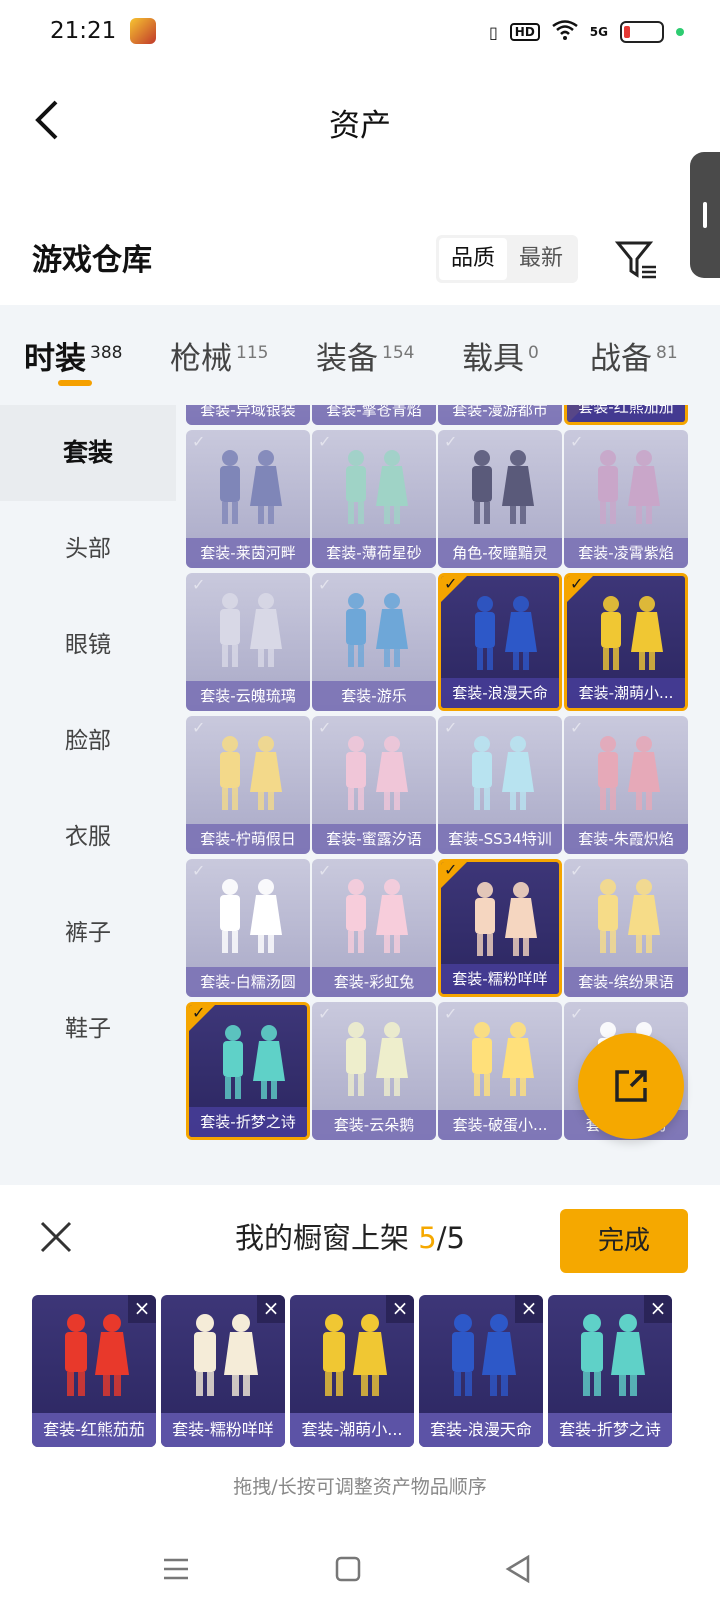 The width and height of the screenshot is (720, 1612). I want to click on showcase-slot-label: 套装-浪漫天命, so click(481, 1430).